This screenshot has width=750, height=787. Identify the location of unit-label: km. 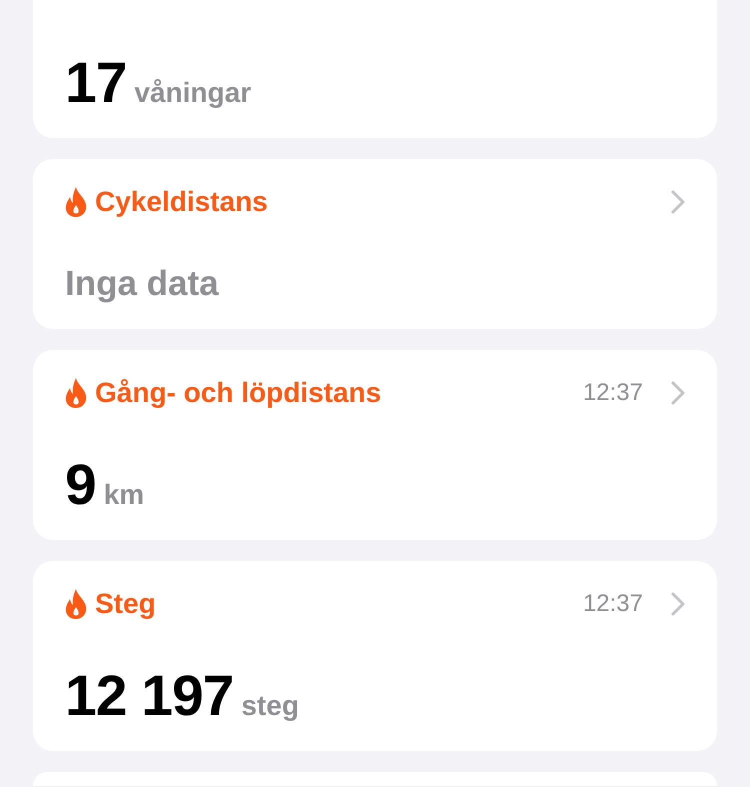
(124, 495).